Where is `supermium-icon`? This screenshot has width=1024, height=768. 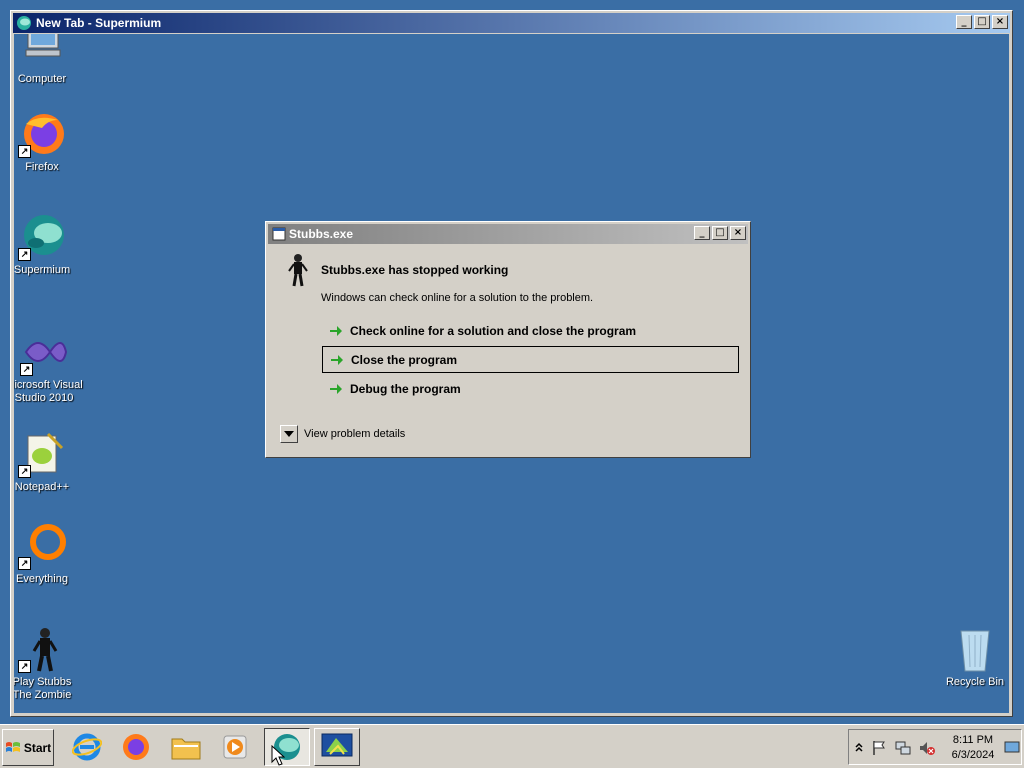
supermium-icon is located at coordinates (24, 23).